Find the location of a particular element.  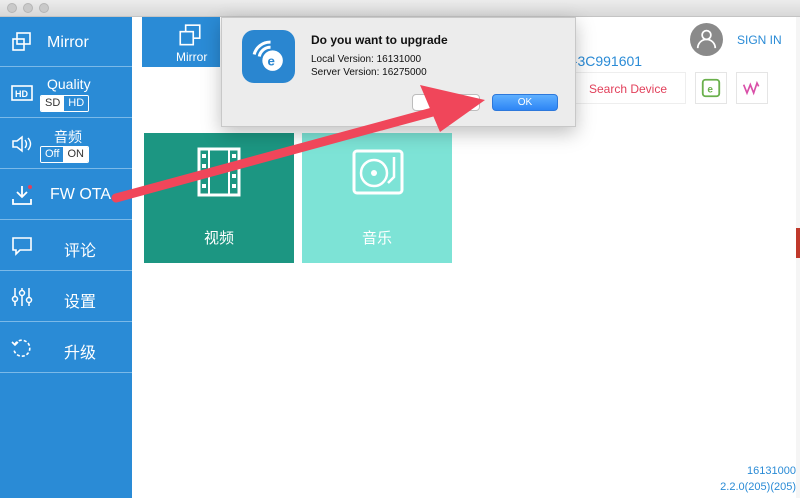

server-version: Server Version: 16275000 is located at coordinates (369, 72).